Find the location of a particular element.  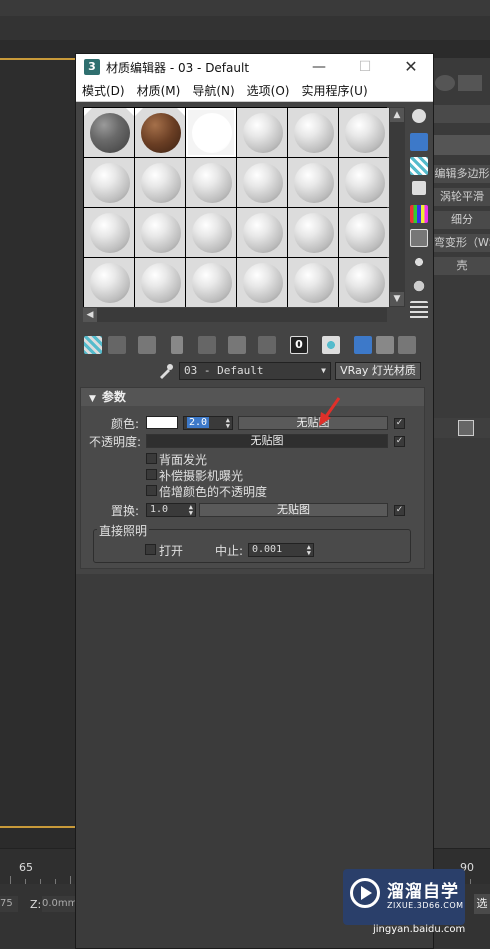

configure-icon is located at coordinates (466, 428).